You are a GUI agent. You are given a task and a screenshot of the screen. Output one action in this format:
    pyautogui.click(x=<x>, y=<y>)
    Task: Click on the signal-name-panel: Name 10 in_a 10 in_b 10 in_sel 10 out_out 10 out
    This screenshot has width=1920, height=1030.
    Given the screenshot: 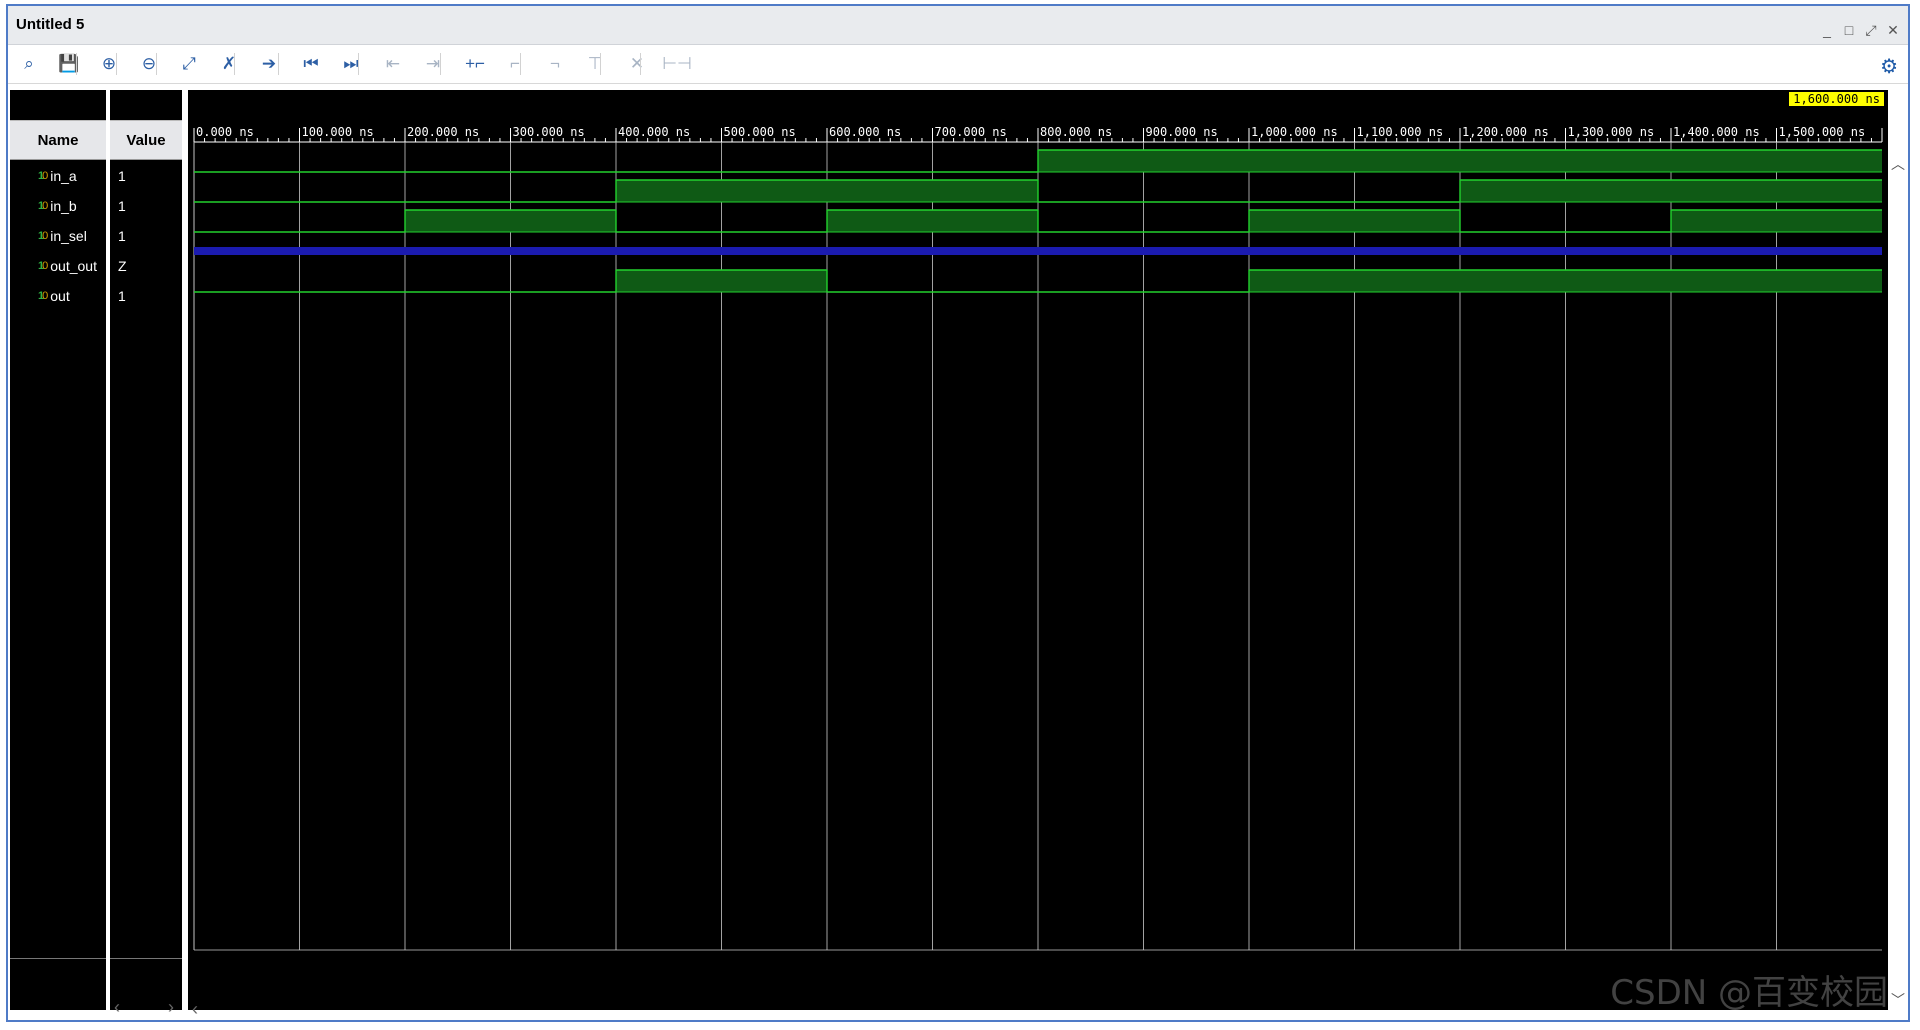 What is the action you would take?
    pyautogui.click(x=58, y=550)
    